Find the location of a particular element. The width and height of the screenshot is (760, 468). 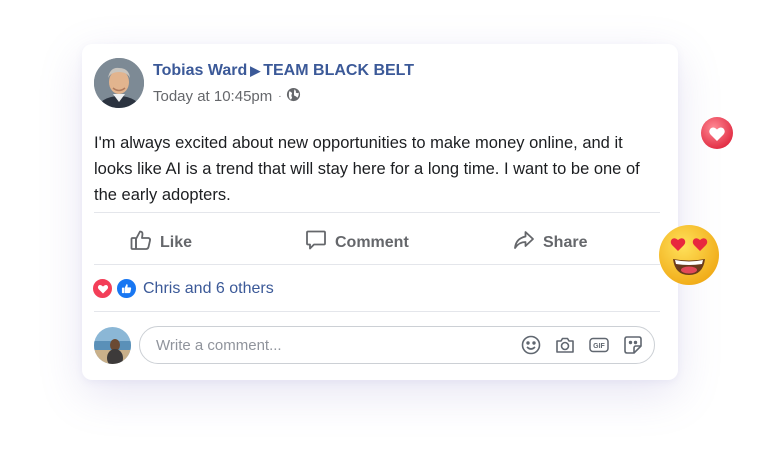

comment-composer: GIF is located at coordinates (374, 345).